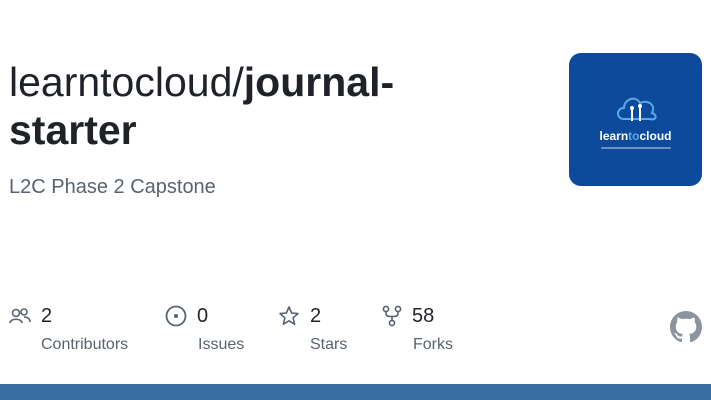 The height and width of the screenshot is (400, 711). Describe the element at coordinates (312, 328) in the screenshot. I see `stat-stars: 2 Stars` at that location.